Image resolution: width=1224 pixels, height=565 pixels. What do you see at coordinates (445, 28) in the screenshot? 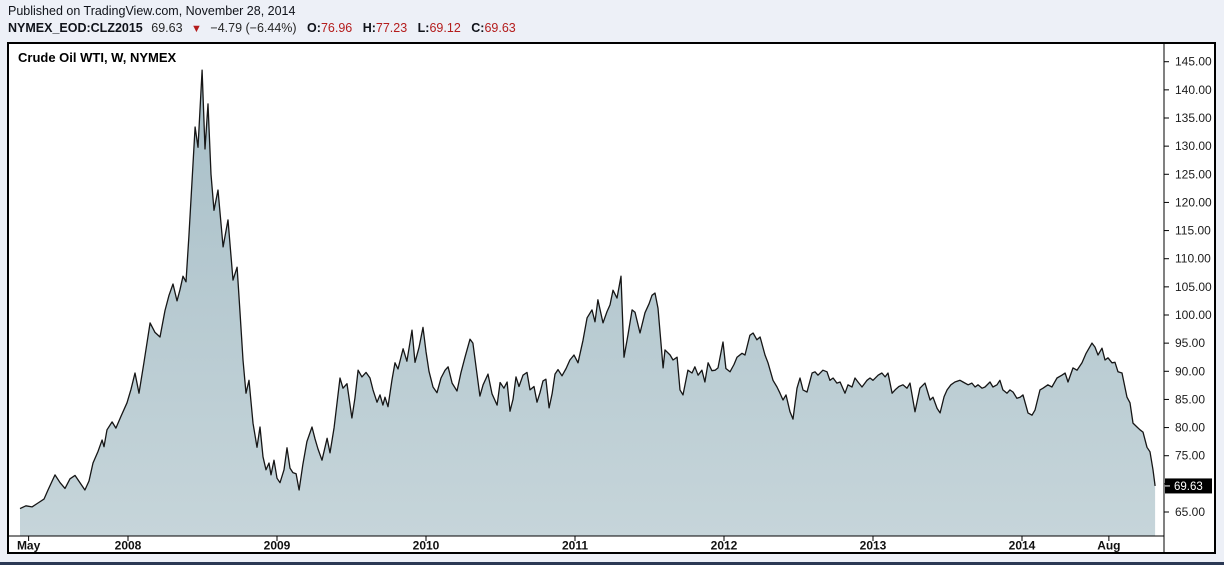
I see `low-value: 69.12` at bounding box center [445, 28].